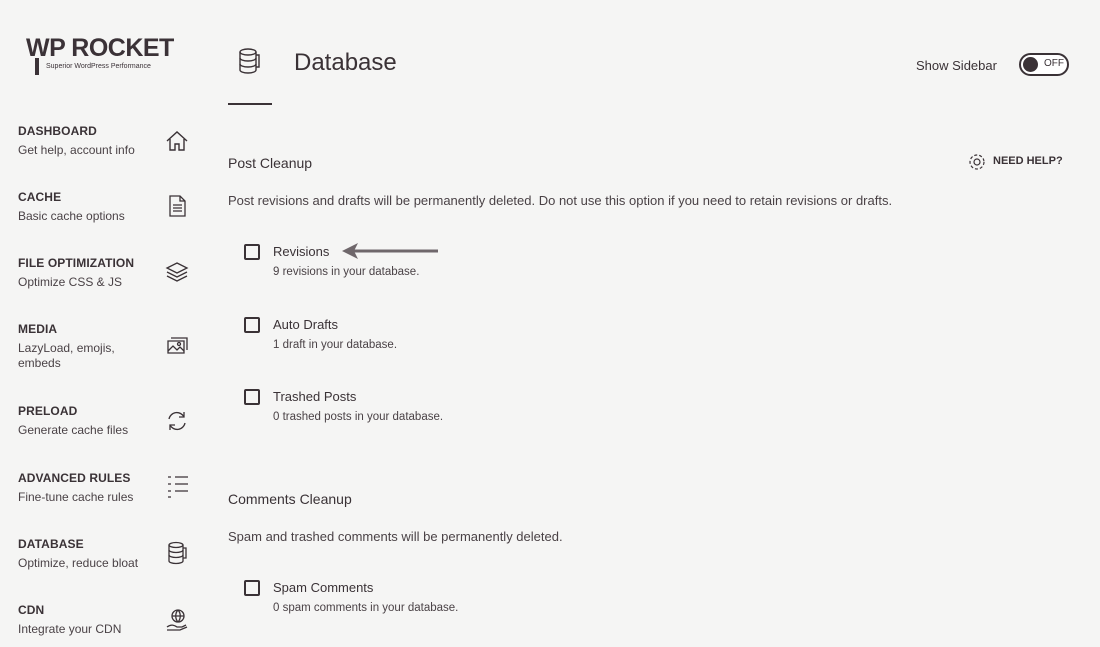 The height and width of the screenshot is (647, 1100). What do you see at coordinates (252, 325) in the screenshot?
I see `auto-drafts-checkbox` at bounding box center [252, 325].